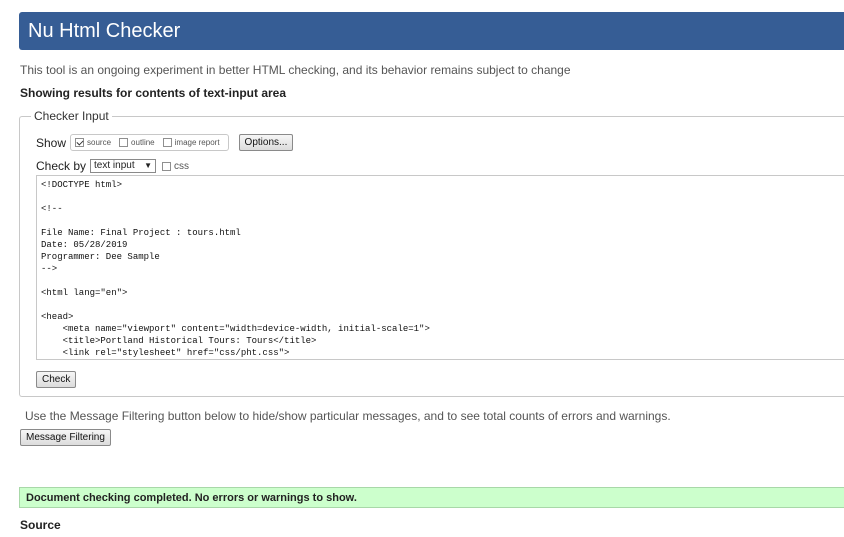  I want to click on show-source-checkbox, so click(80, 142).